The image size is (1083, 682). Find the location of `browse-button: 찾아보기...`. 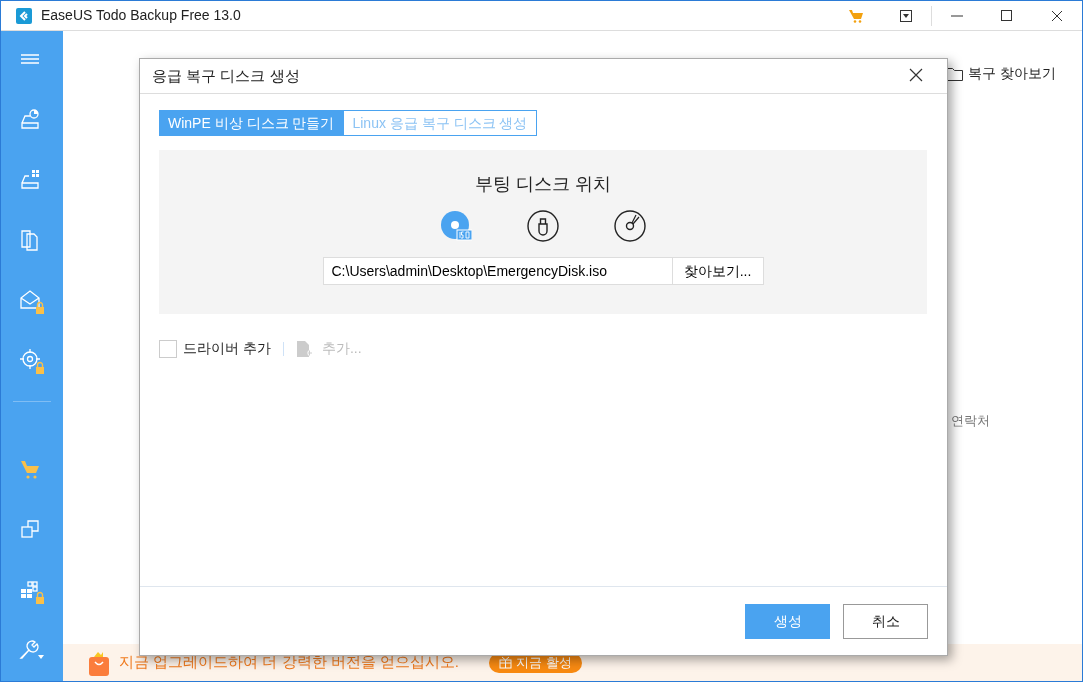

browse-button: 찾아보기... is located at coordinates (718, 271).